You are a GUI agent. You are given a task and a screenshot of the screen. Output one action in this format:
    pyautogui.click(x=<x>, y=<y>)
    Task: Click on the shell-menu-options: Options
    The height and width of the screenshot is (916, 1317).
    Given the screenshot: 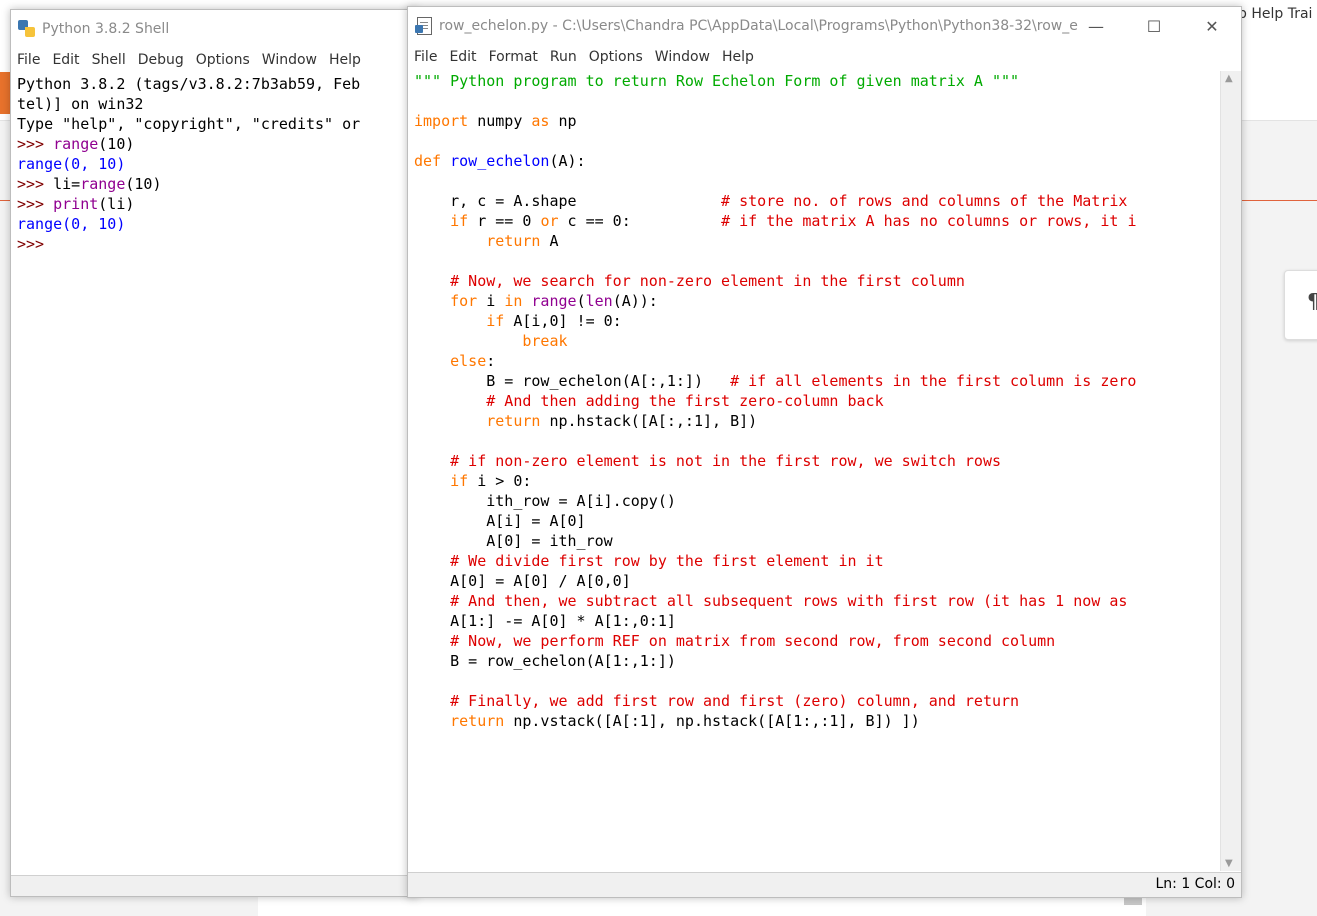 What is the action you would take?
    pyautogui.click(x=223, y=60)
    